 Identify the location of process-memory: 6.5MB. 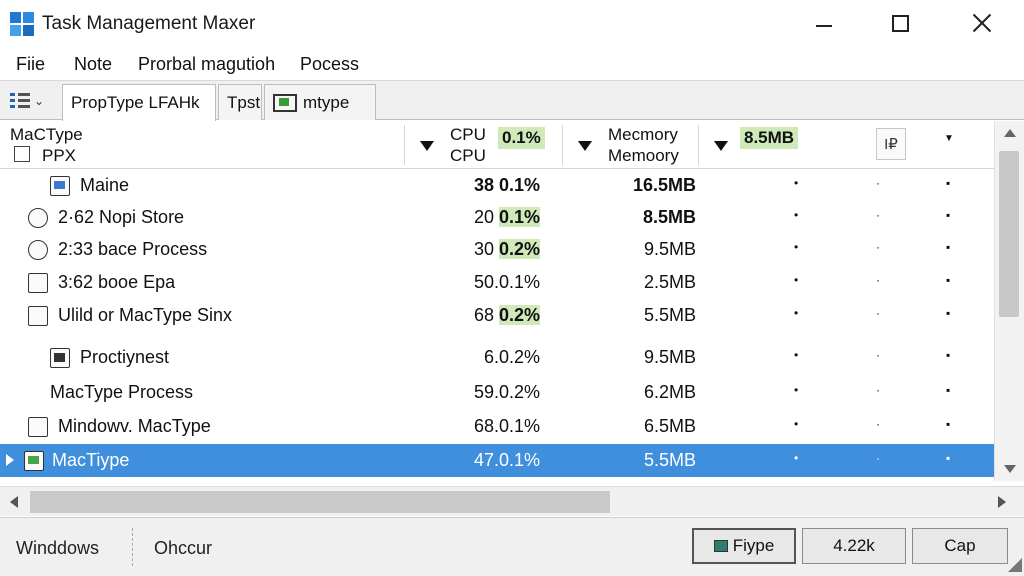
(669, 426).